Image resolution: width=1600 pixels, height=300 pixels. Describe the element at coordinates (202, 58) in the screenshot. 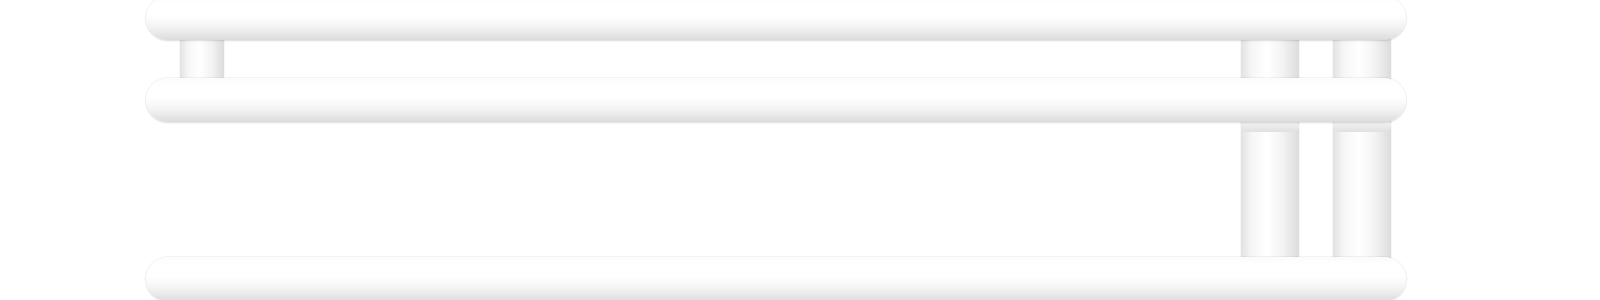

I see `left-mounting-post` at that location.